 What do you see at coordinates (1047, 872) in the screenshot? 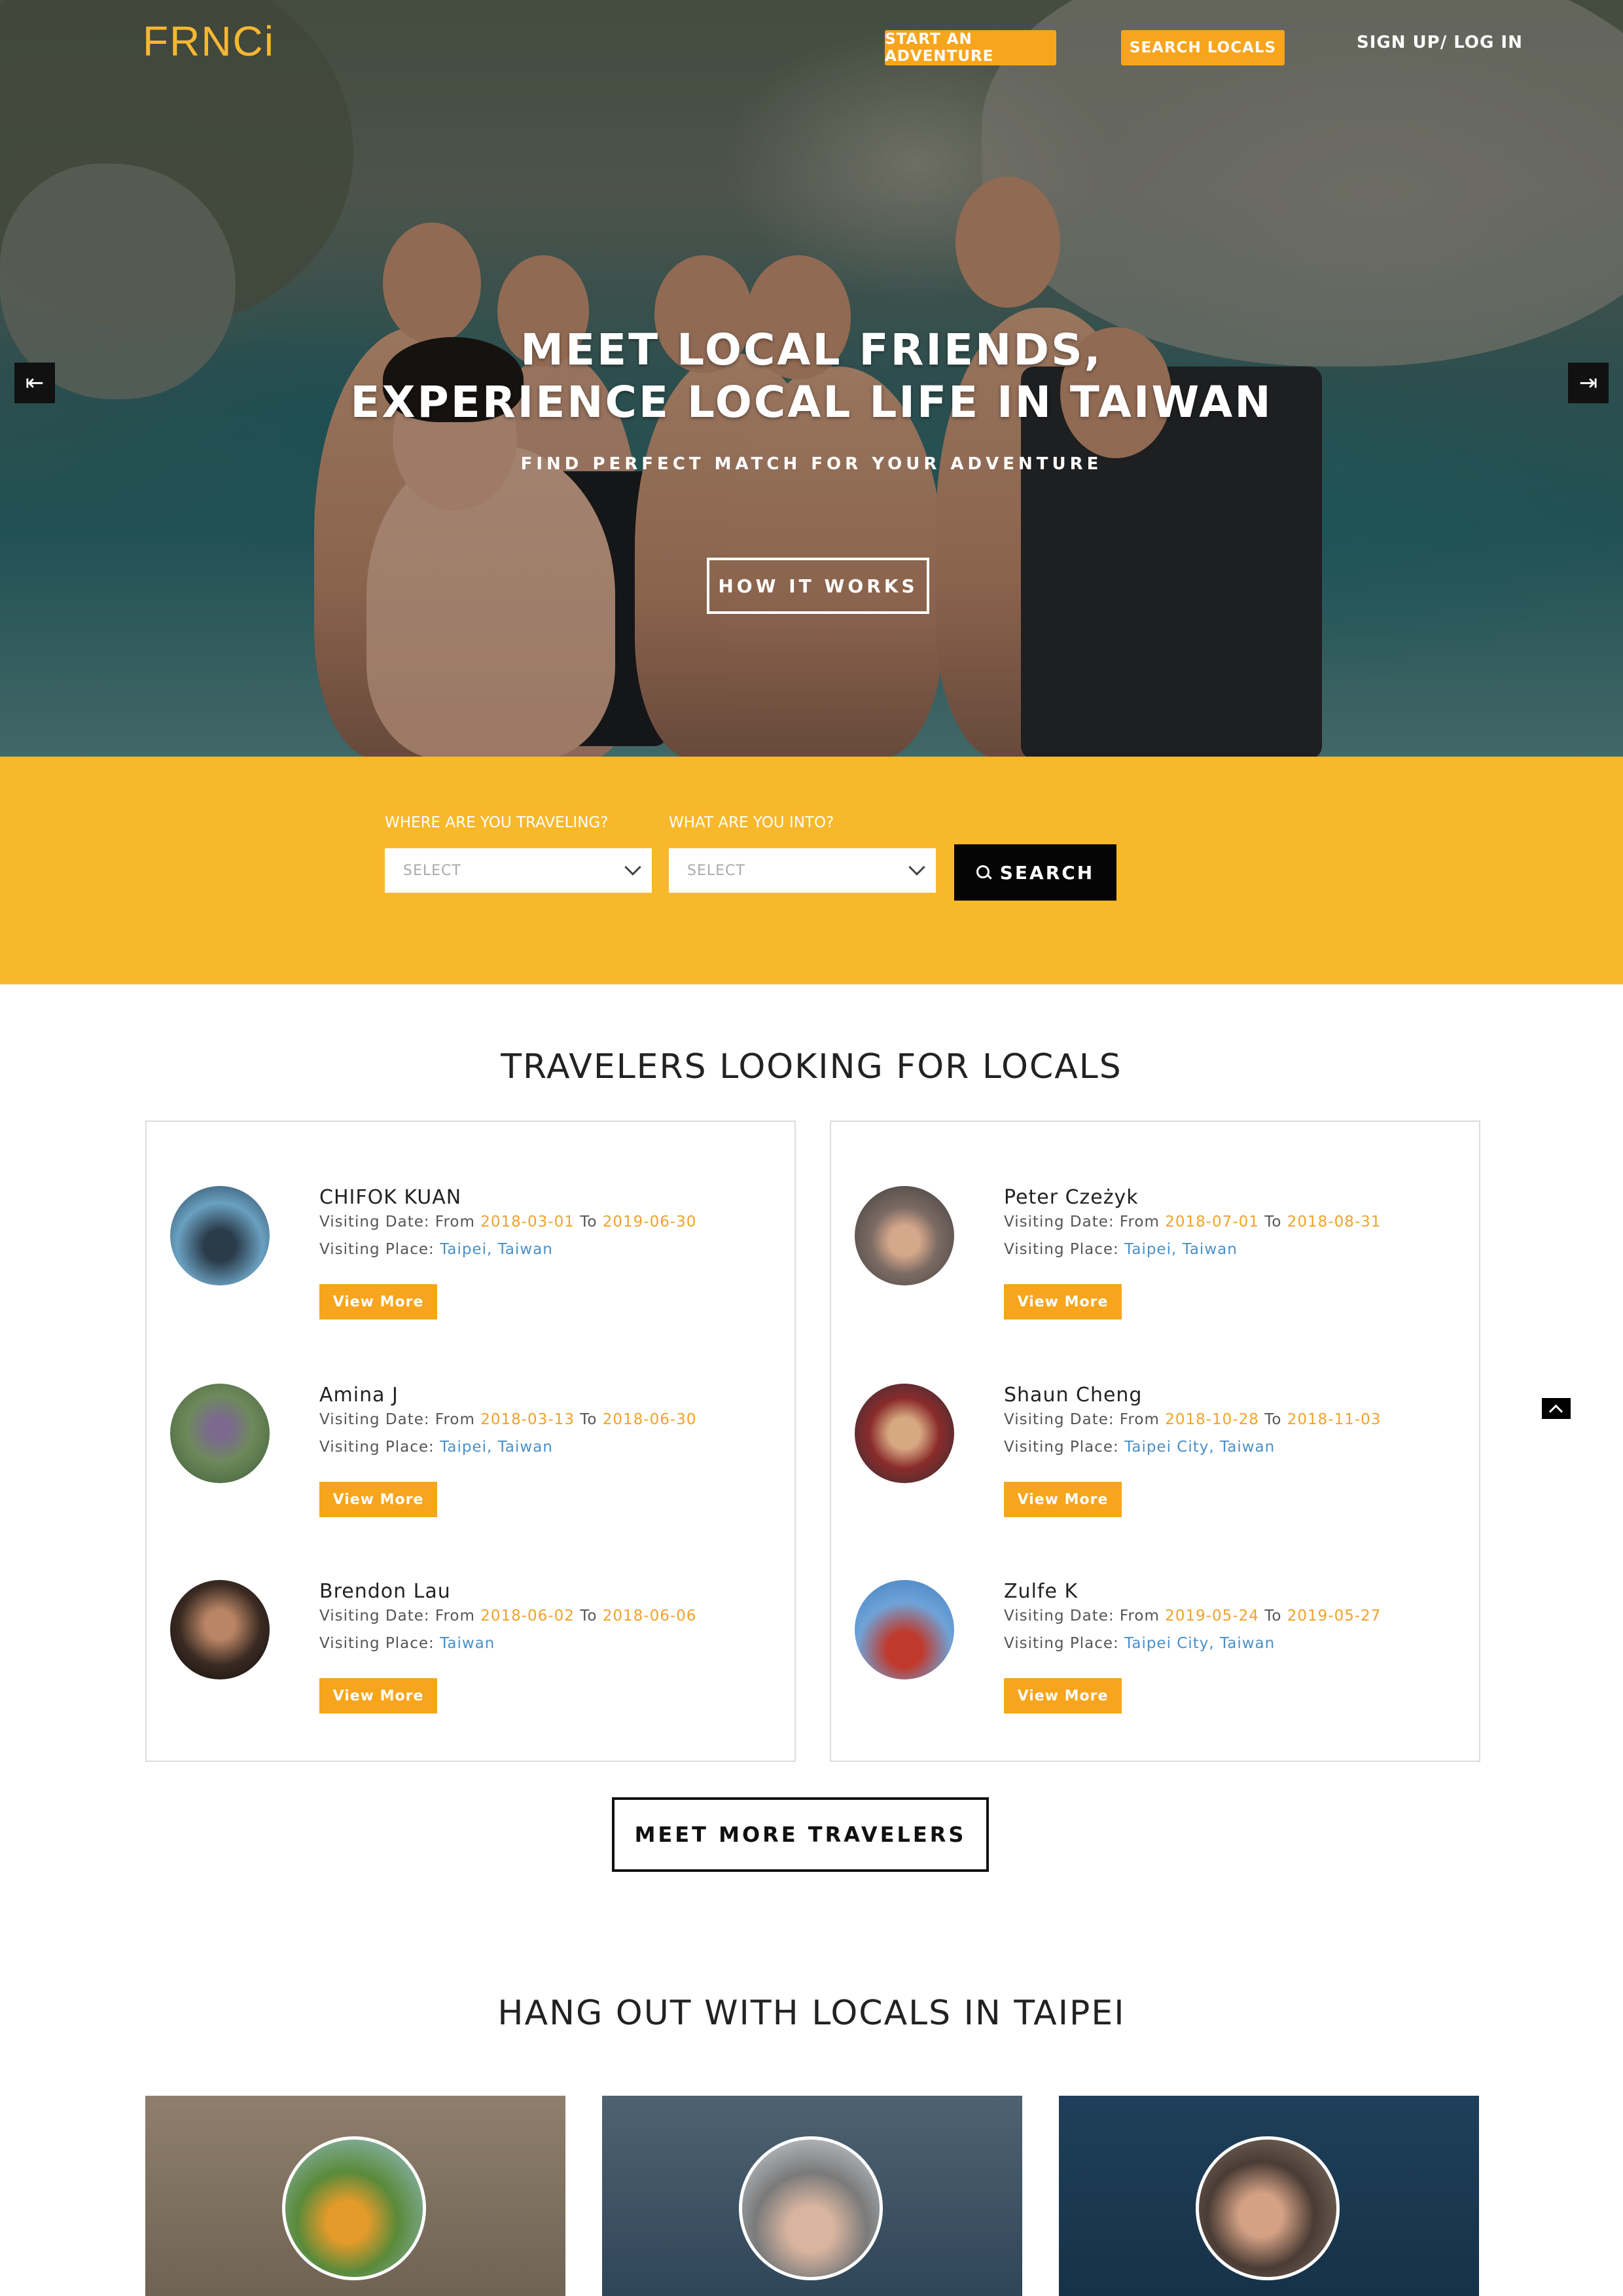
I see `search-button-label: SEARCH` at bounding box center [1047, 872].